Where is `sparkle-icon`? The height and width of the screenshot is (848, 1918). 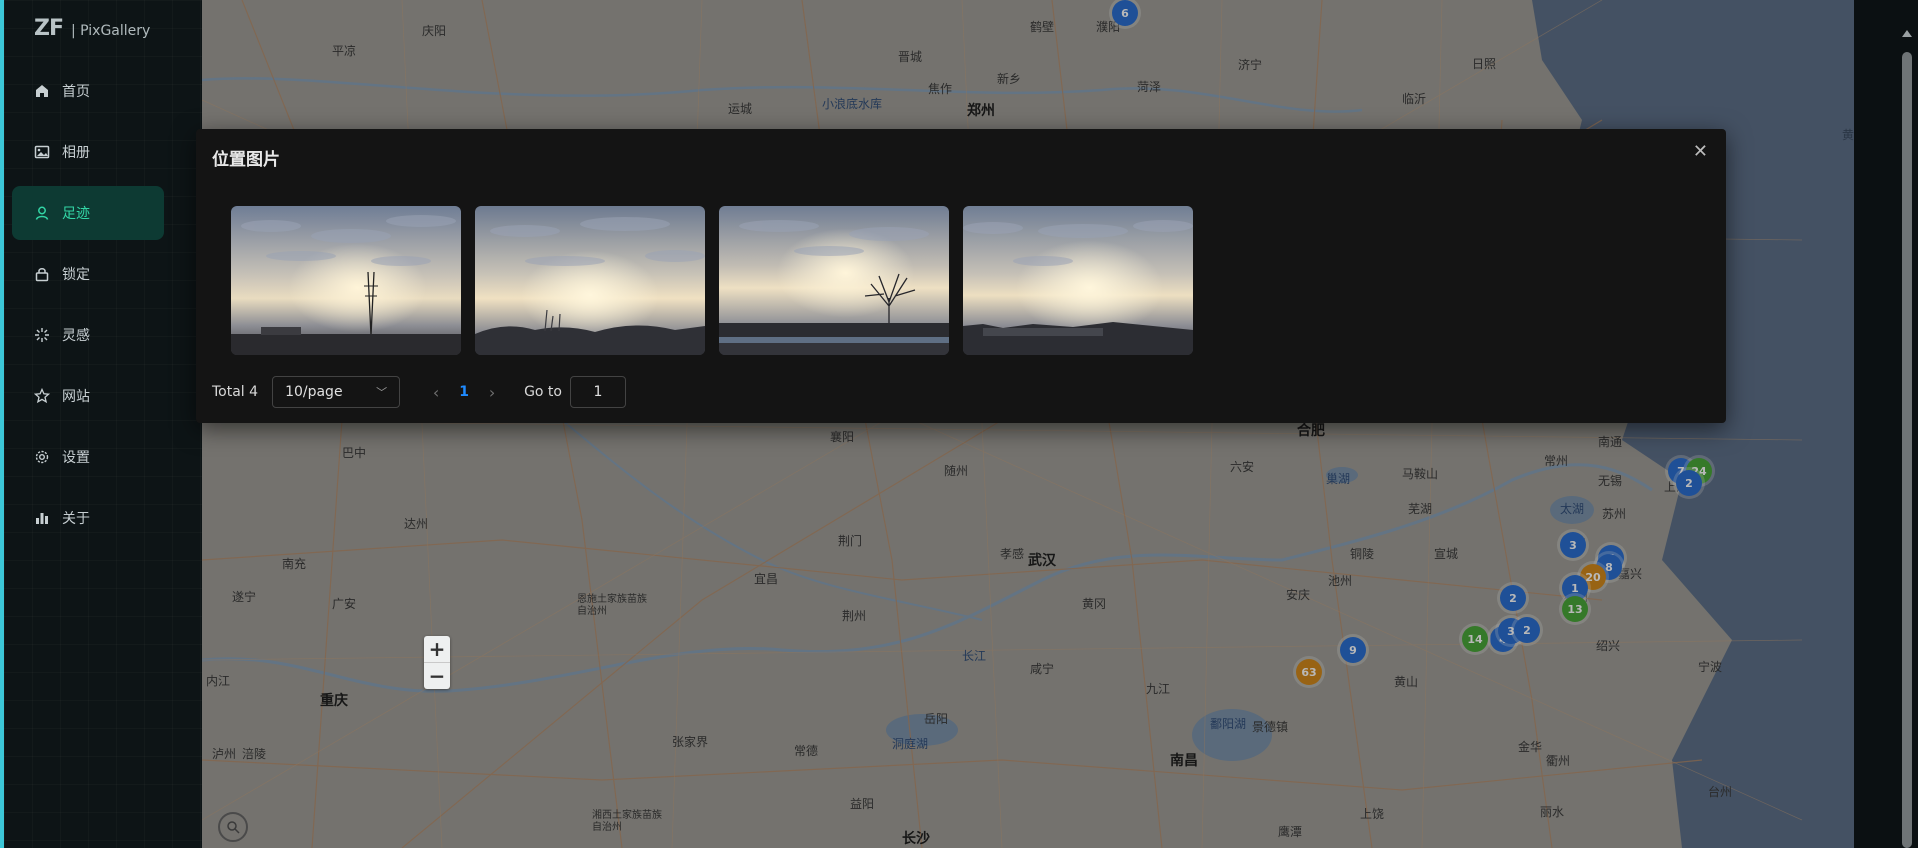 sparkle-icon is located at coordinates (42, 335).